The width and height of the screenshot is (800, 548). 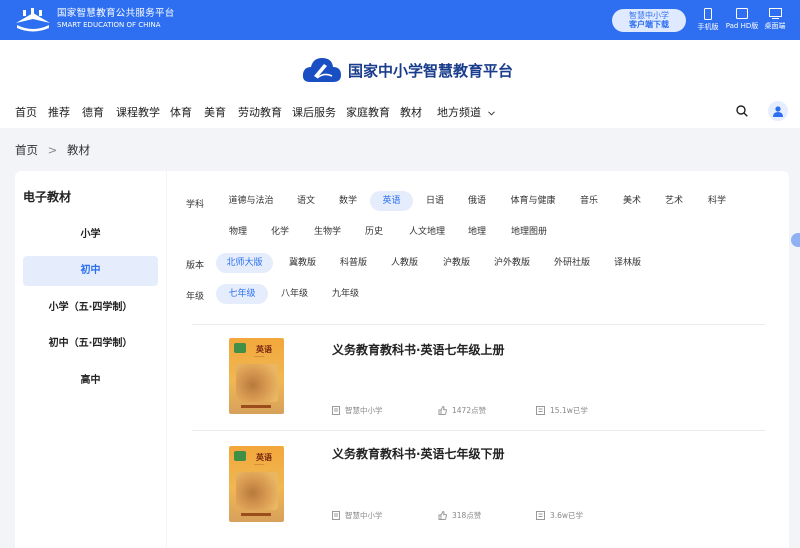 I want to click on nav-arts: 美育, so click(x=215, y=112).